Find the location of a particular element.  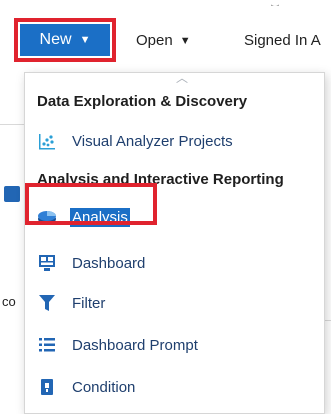

menu-item-filter: Filter is located at coordinates (174, 303).